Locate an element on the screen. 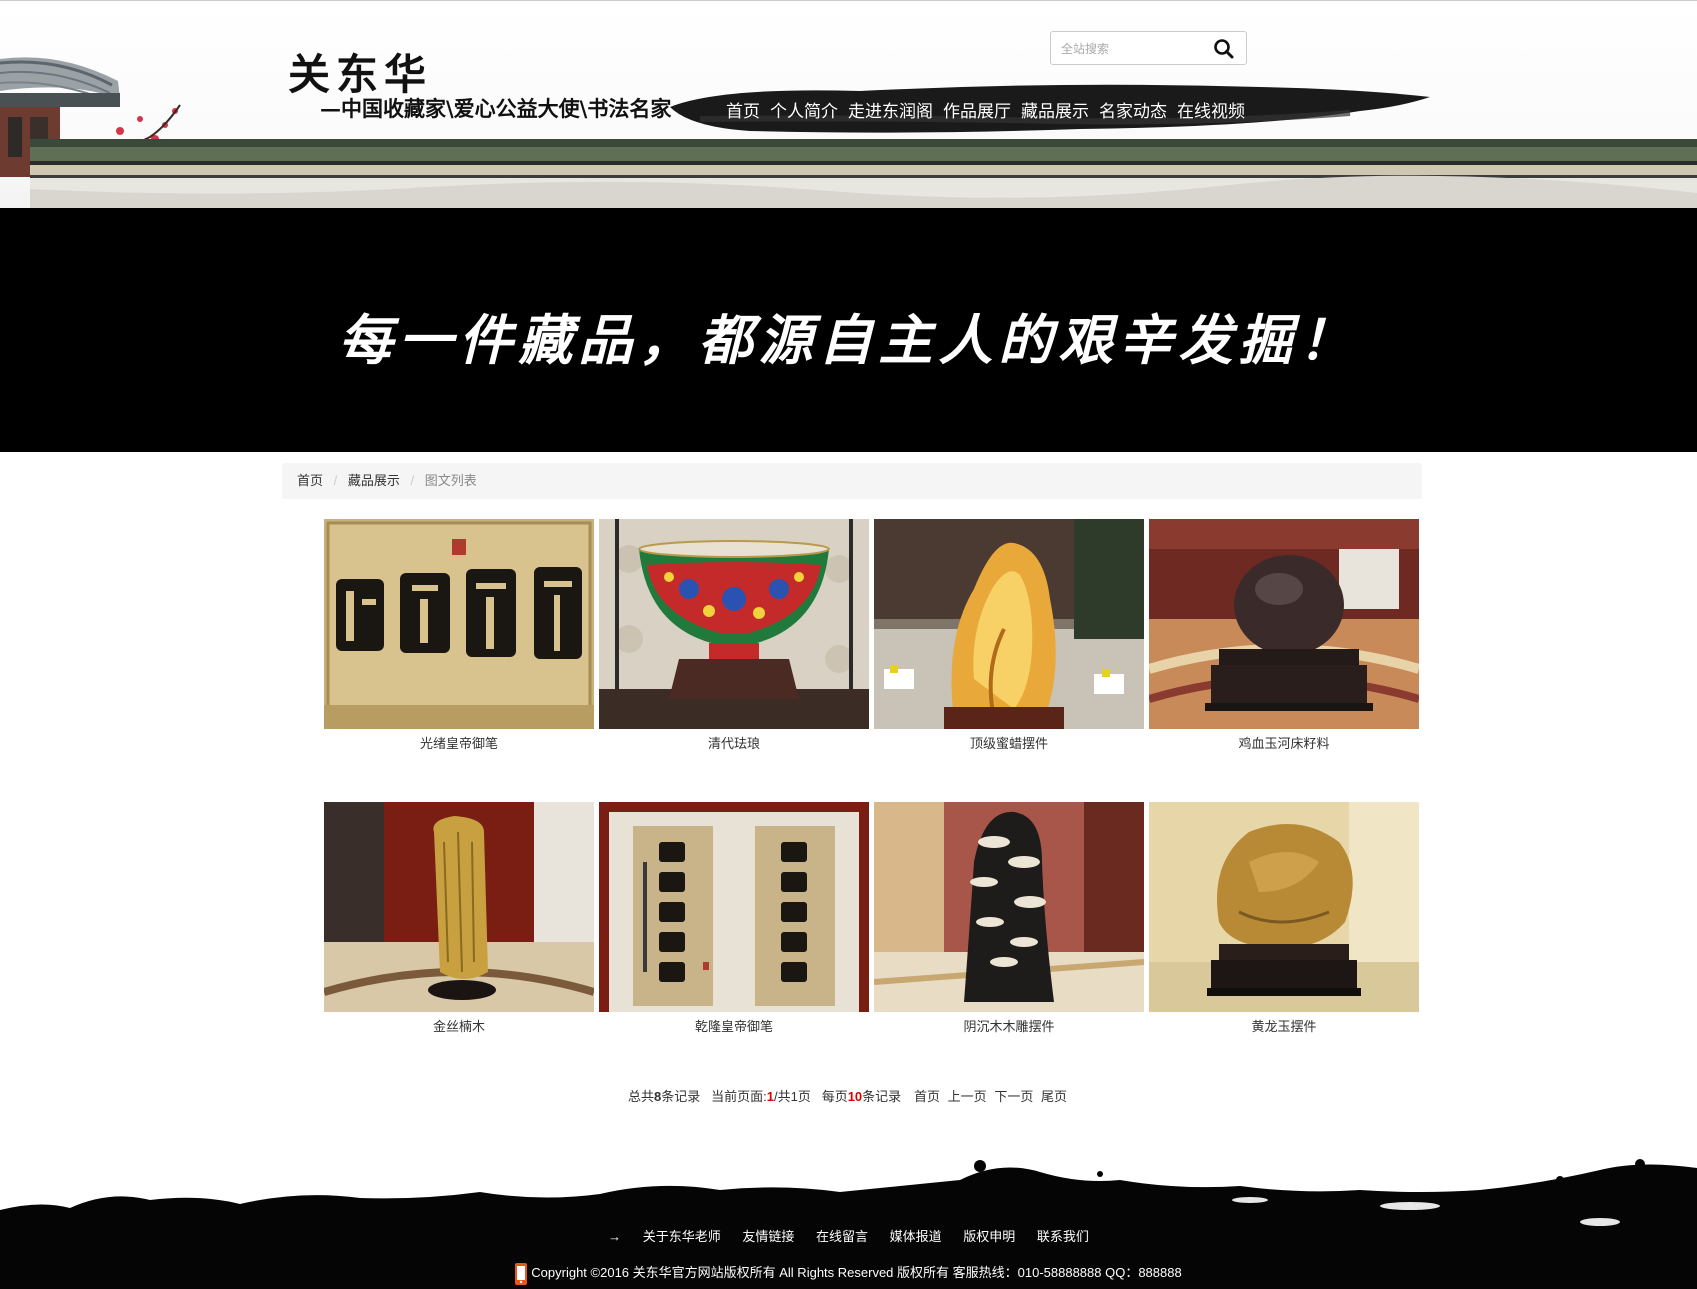  nav-home: 首页 is located at coordinates (743, 109).